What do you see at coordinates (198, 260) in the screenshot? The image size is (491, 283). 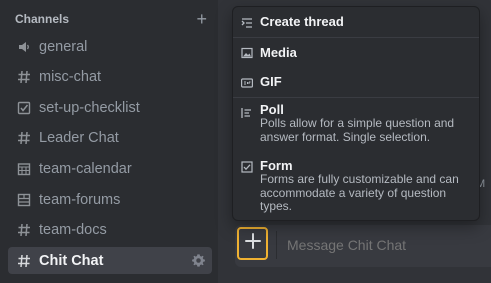 I see `gear-icon` at bounding box center [198, 260].